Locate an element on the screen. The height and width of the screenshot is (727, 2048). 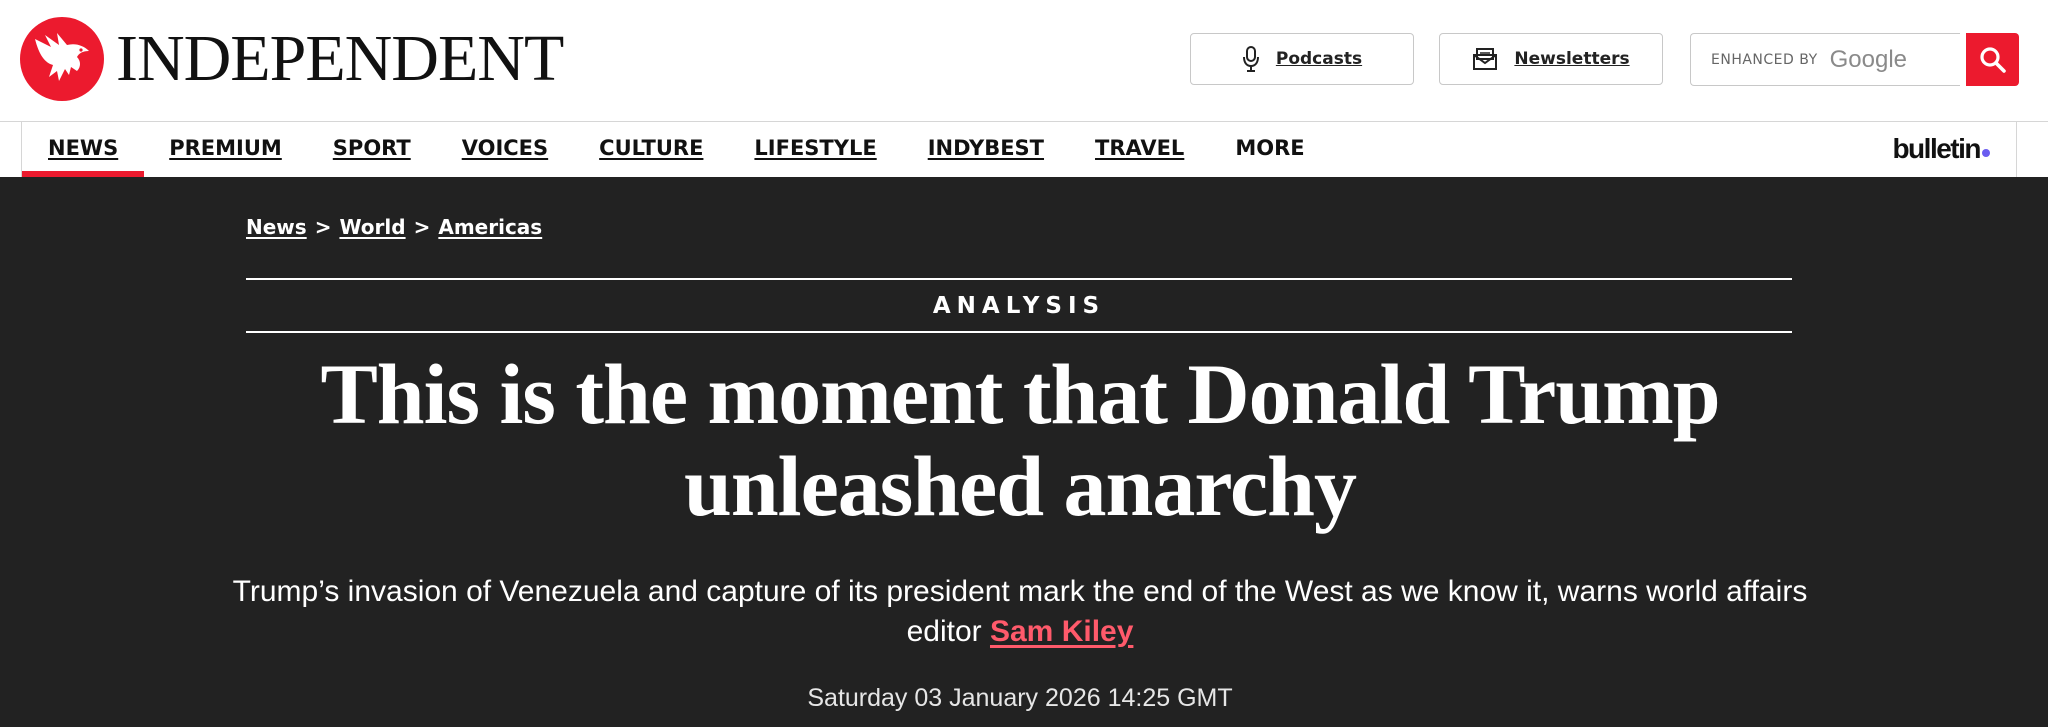
article-kicker: ANALYSIS is located at coordinates (1019, 306).